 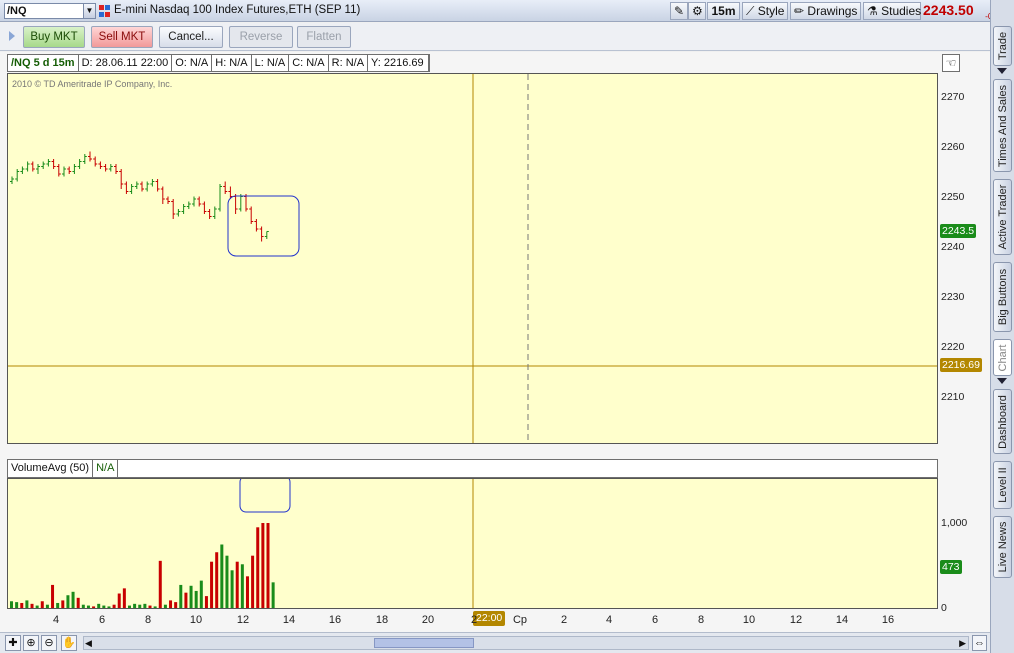 What do you see at coordinates (1002, 485) in the screenshot?
I see `tab-level-ii: Level II` at bounding box center [1002, 485].